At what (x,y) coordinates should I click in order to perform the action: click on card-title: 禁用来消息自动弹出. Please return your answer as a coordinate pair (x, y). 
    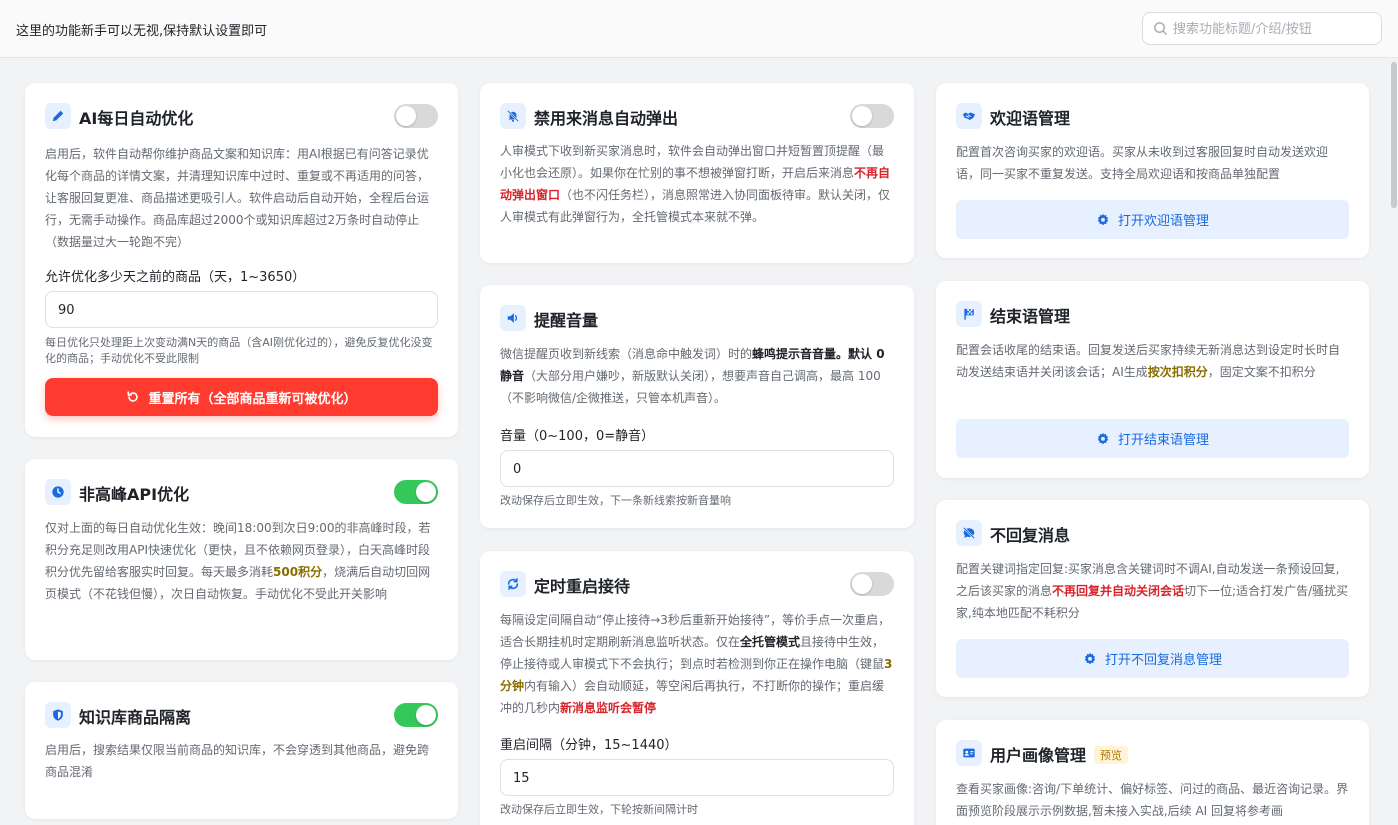
    Looking at the image, I should click on (606, 118).